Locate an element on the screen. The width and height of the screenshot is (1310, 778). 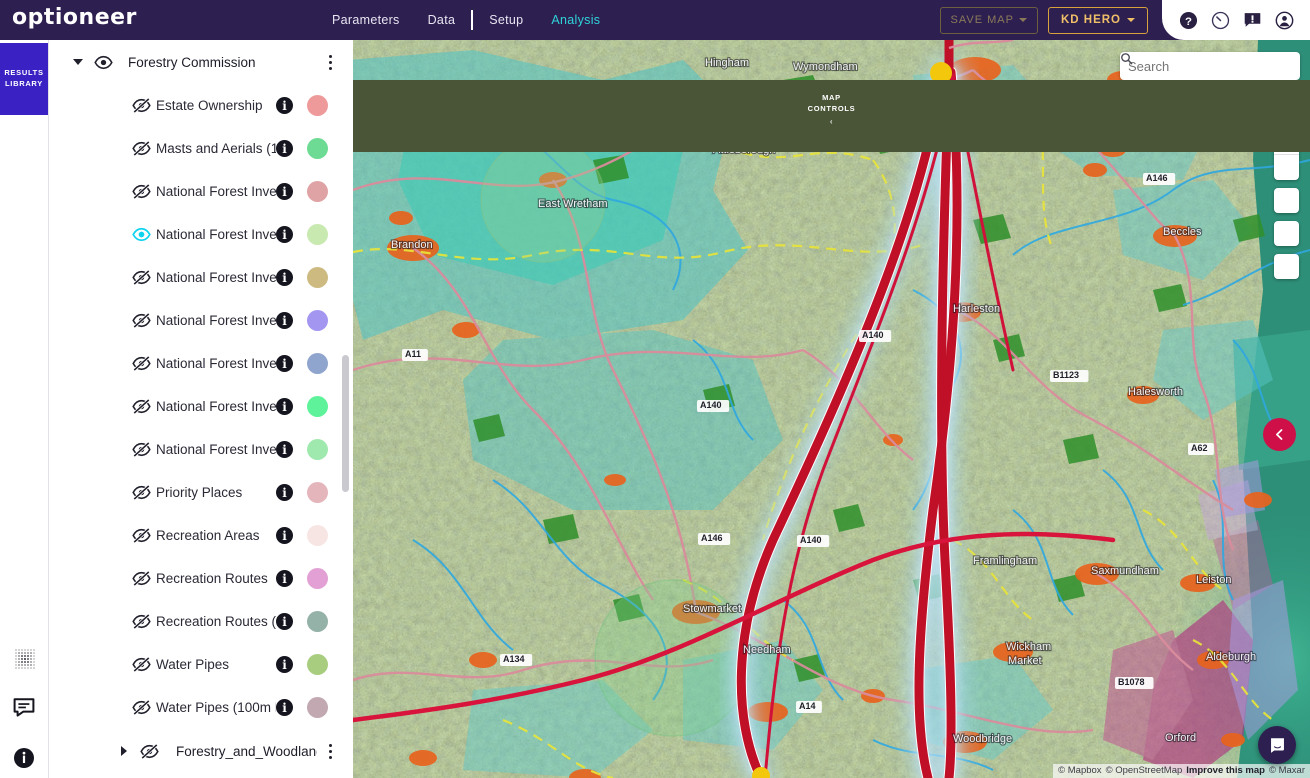
comment-icon is located at coordinates (24, 708).